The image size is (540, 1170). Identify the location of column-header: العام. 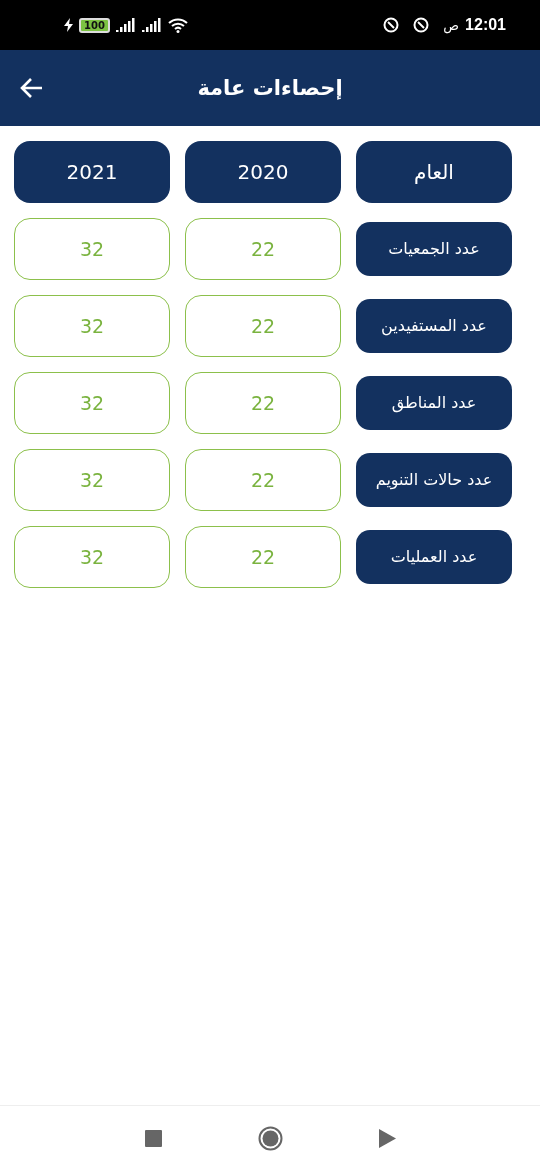
(434, 172).